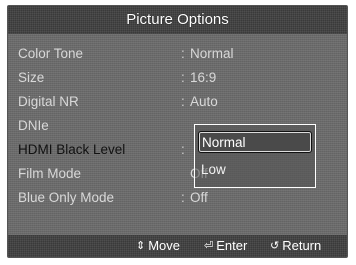  Describe the element at coordinates (141, 246) in the screenshot. I see `updown-arrows-icon: ⇕` at that location.